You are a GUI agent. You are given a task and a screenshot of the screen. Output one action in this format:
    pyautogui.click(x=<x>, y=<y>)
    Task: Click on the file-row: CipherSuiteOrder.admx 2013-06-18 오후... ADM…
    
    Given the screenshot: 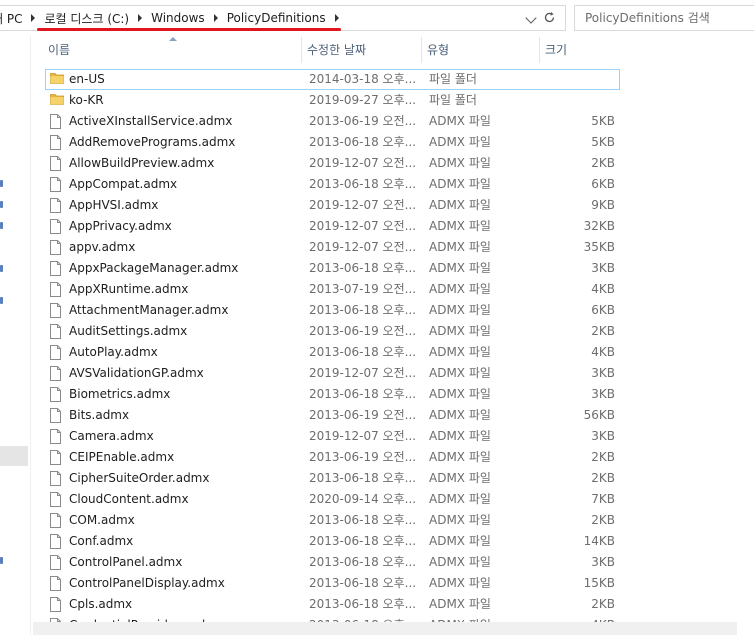 What is the action you would take?
    pyautogui.click(x=335, y=478)
    